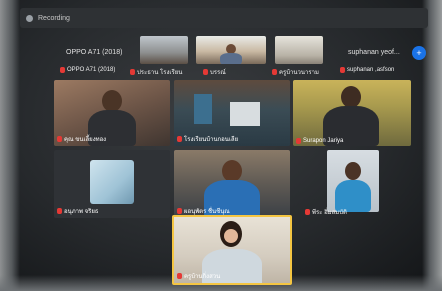 Image resolution: width=442 pixels, height=291 pixels. What do you see at coordinates (352, 113) in the screenshot?
I see `participant-video-tile: Surapon Jariya` at bounding box center [352, 113].